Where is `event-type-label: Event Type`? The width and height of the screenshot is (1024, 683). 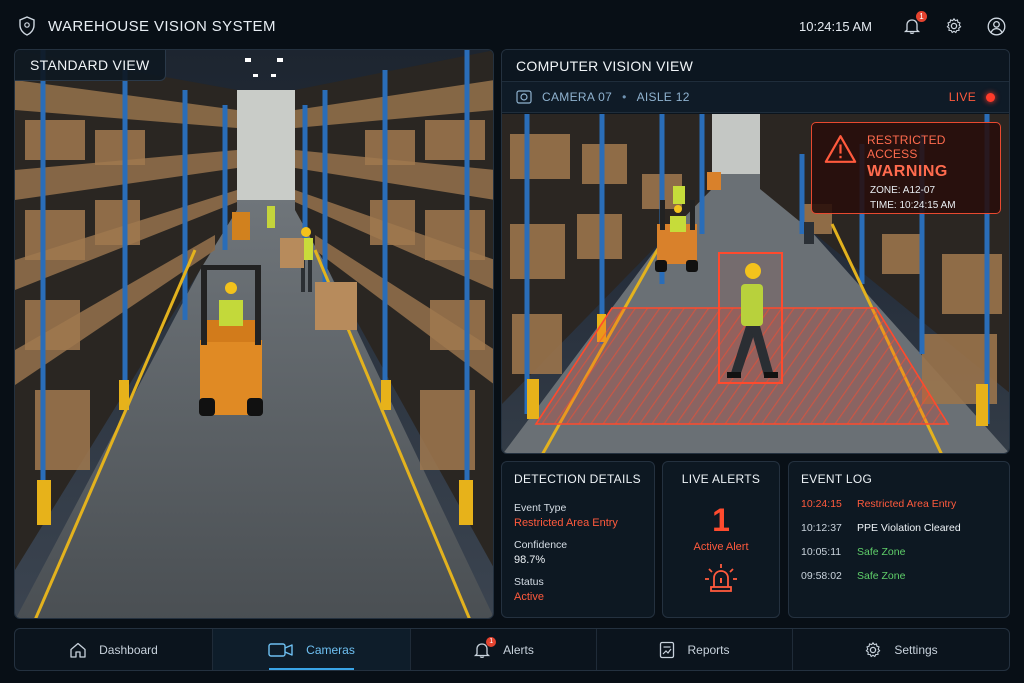
event-type-label: Event Type is located at coordinates (540, 508).